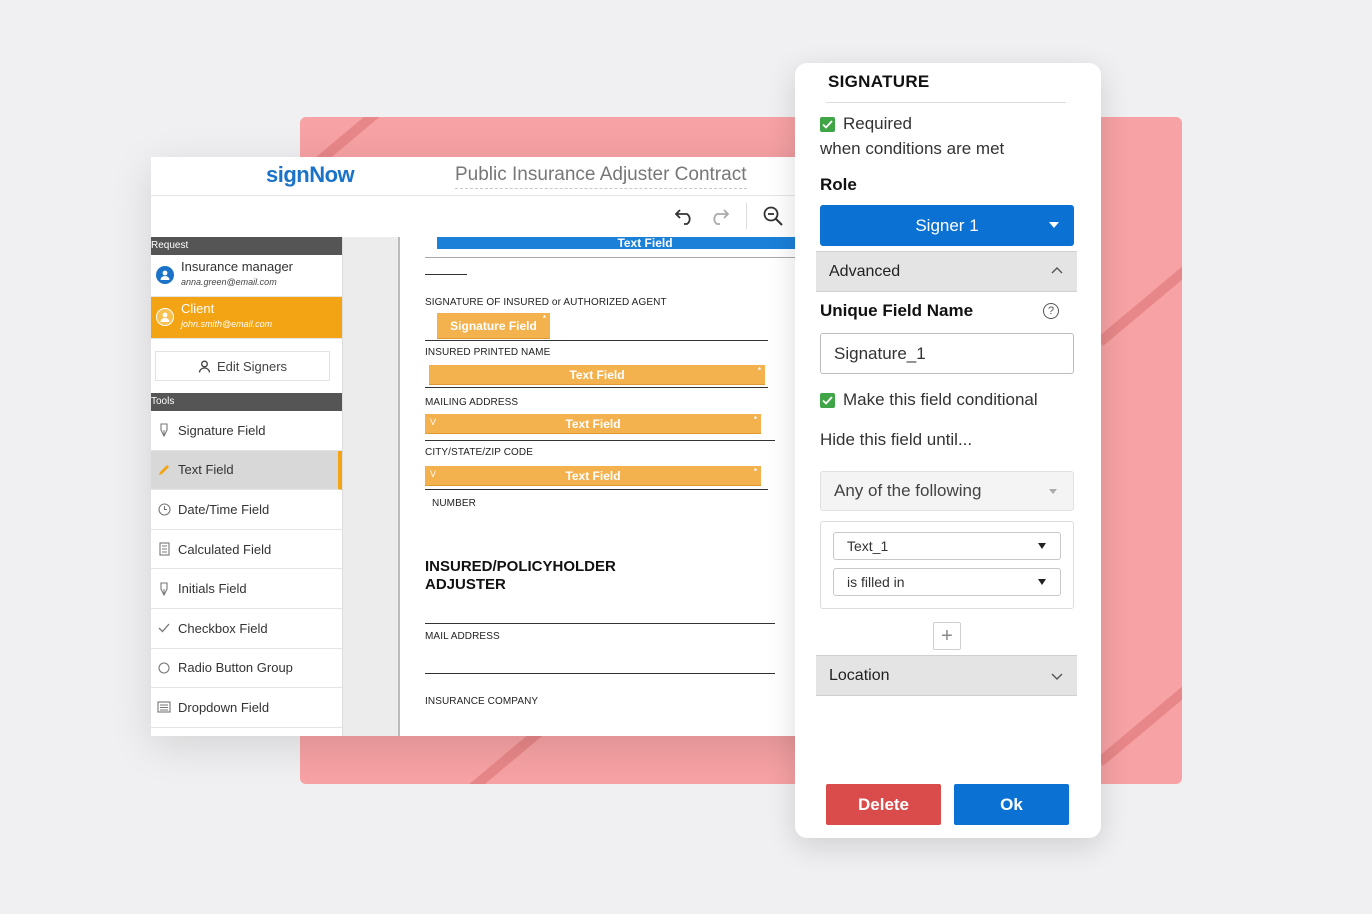  I want to click on required-checkbox-row: Required, so click(866, 124).